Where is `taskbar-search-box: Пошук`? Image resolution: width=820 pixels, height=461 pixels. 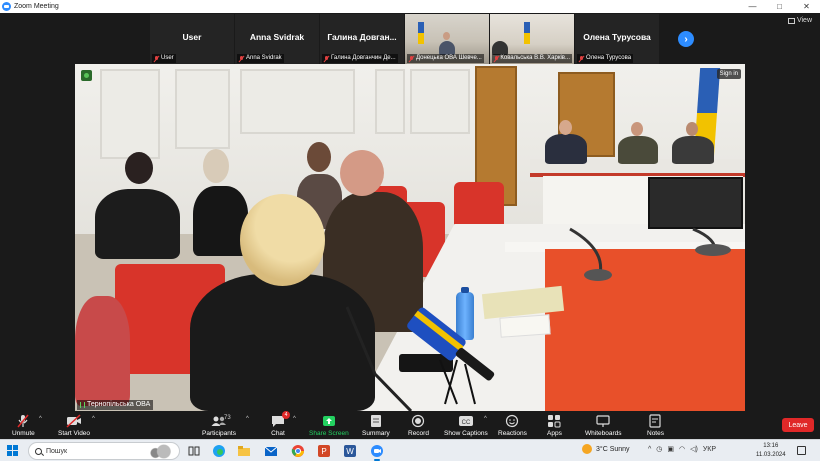
taskbar-search-box: Пошук is located at coordinates (104, 451).